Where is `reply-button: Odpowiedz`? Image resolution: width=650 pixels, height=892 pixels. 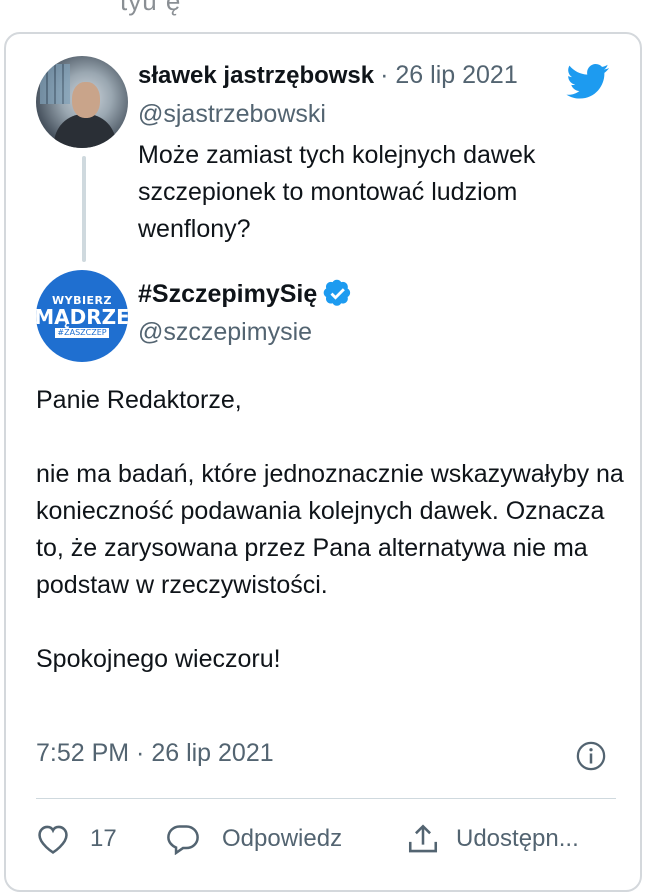 reply-button: Odpowiedz is located at coordinates (286, 839).